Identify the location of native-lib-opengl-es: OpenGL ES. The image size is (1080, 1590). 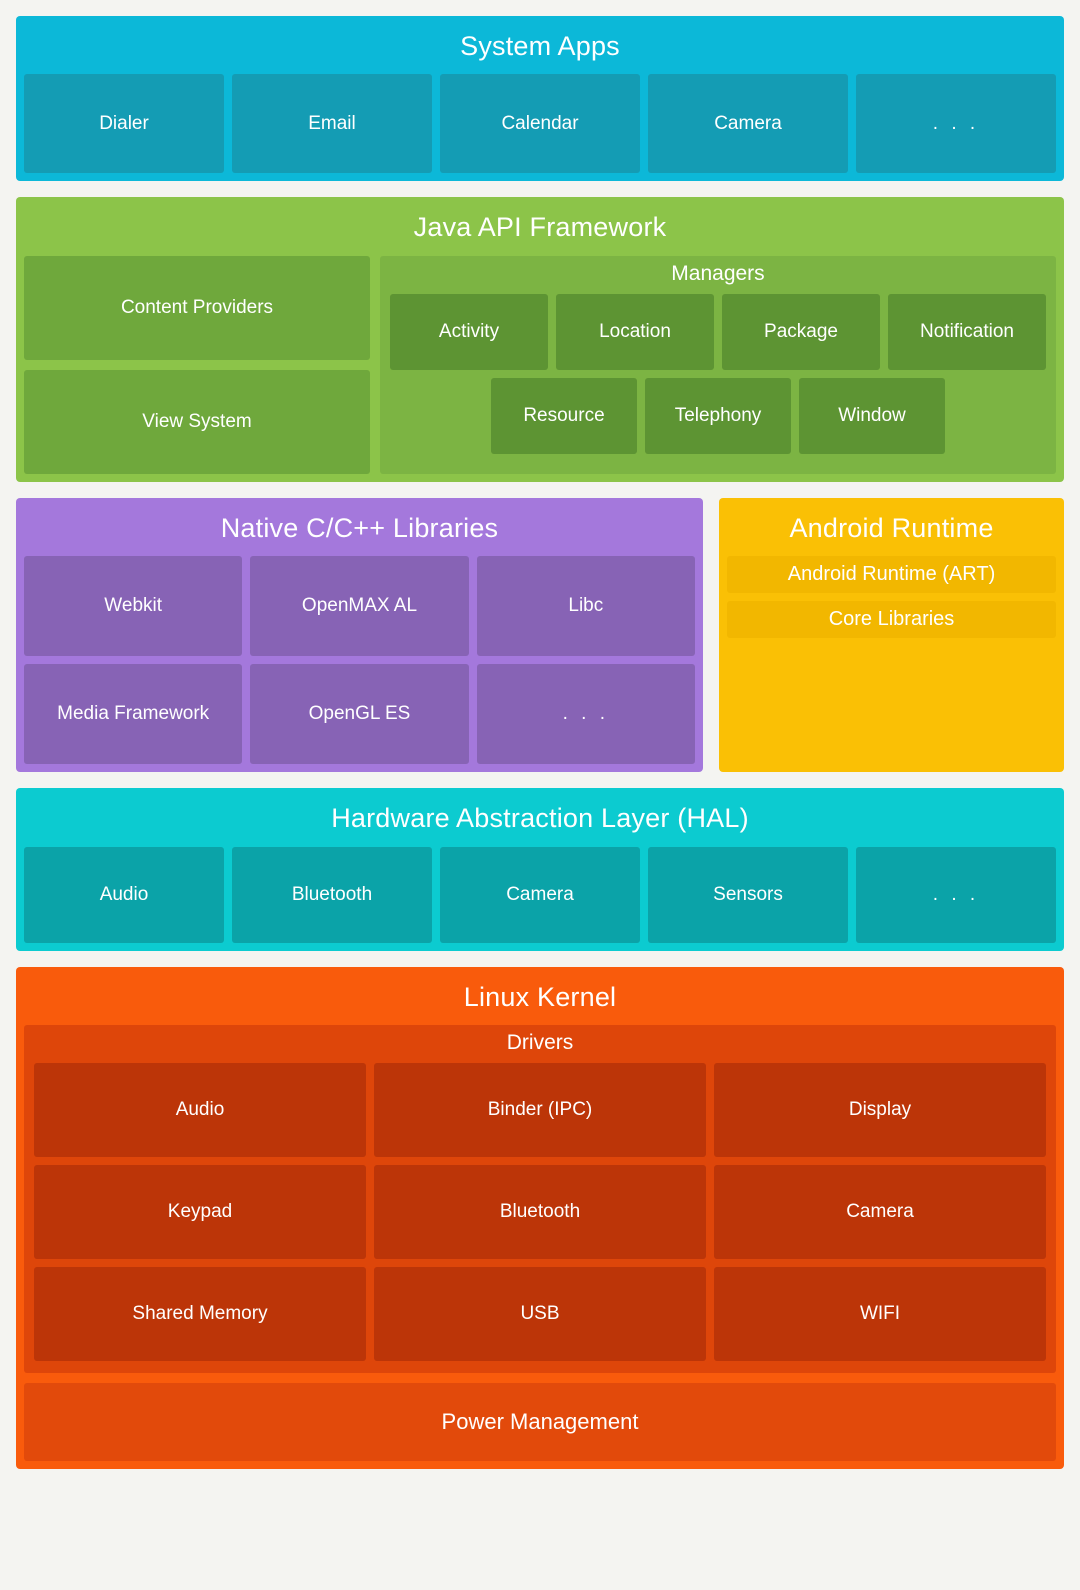
(359, 714).